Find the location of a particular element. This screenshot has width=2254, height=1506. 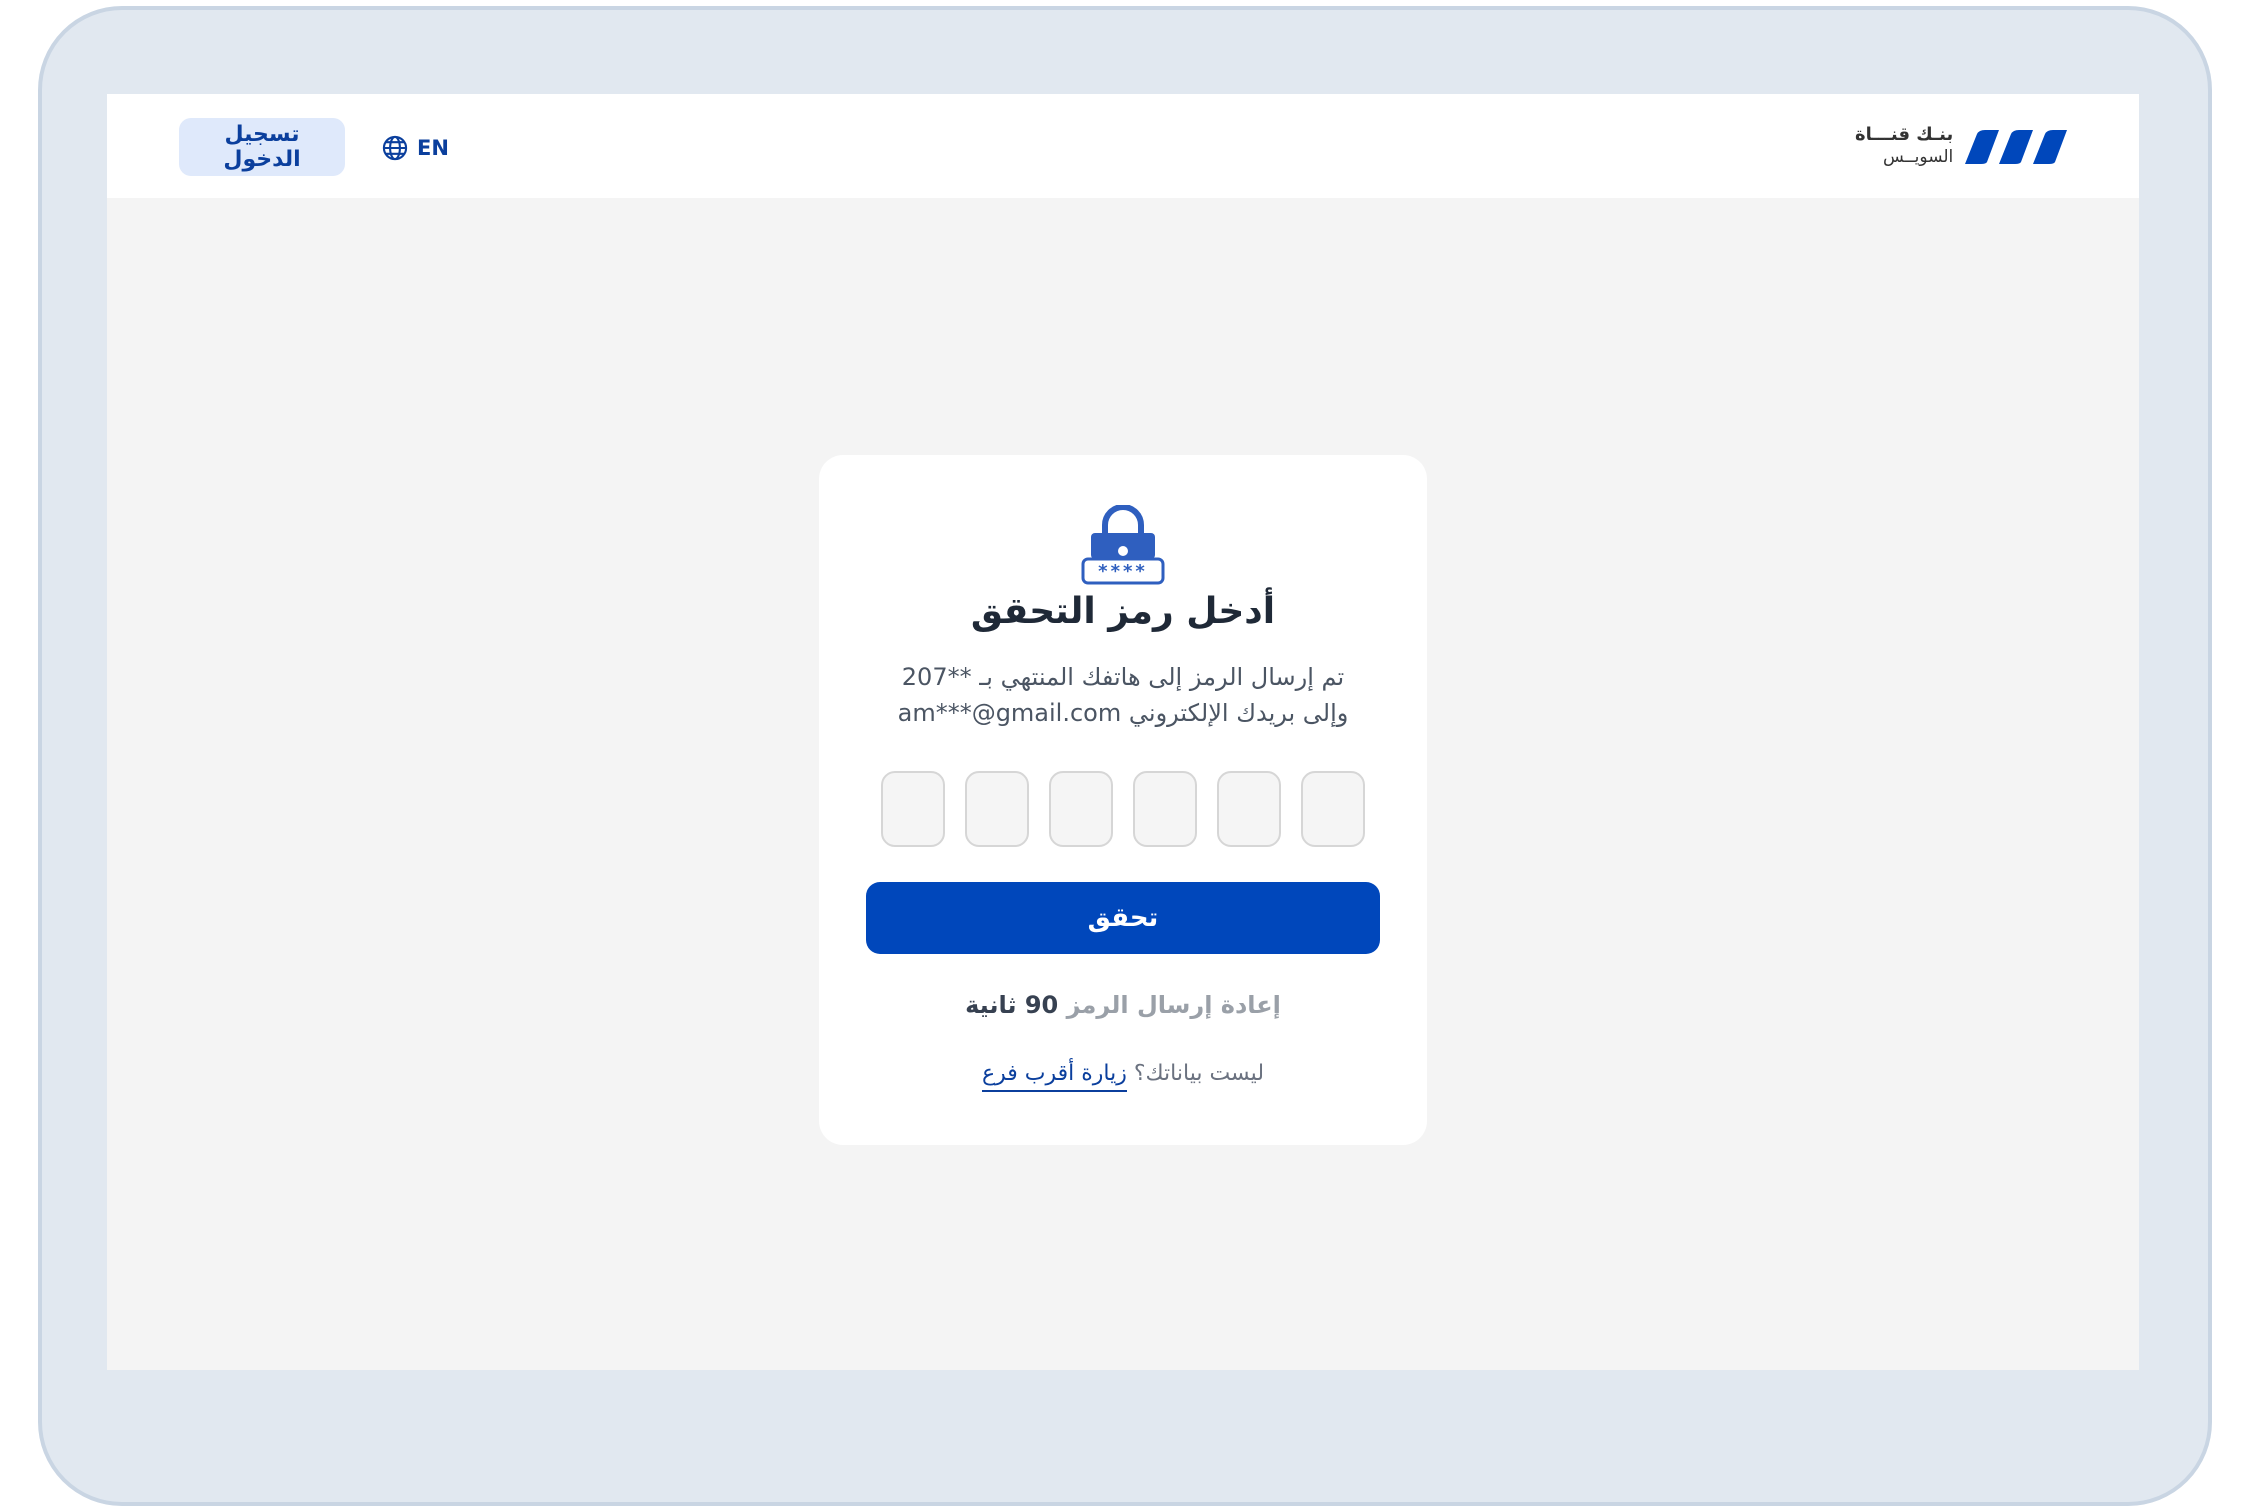

brand-name: بنـك قنـــاة السويــس is located at coordinates (1904, 146).